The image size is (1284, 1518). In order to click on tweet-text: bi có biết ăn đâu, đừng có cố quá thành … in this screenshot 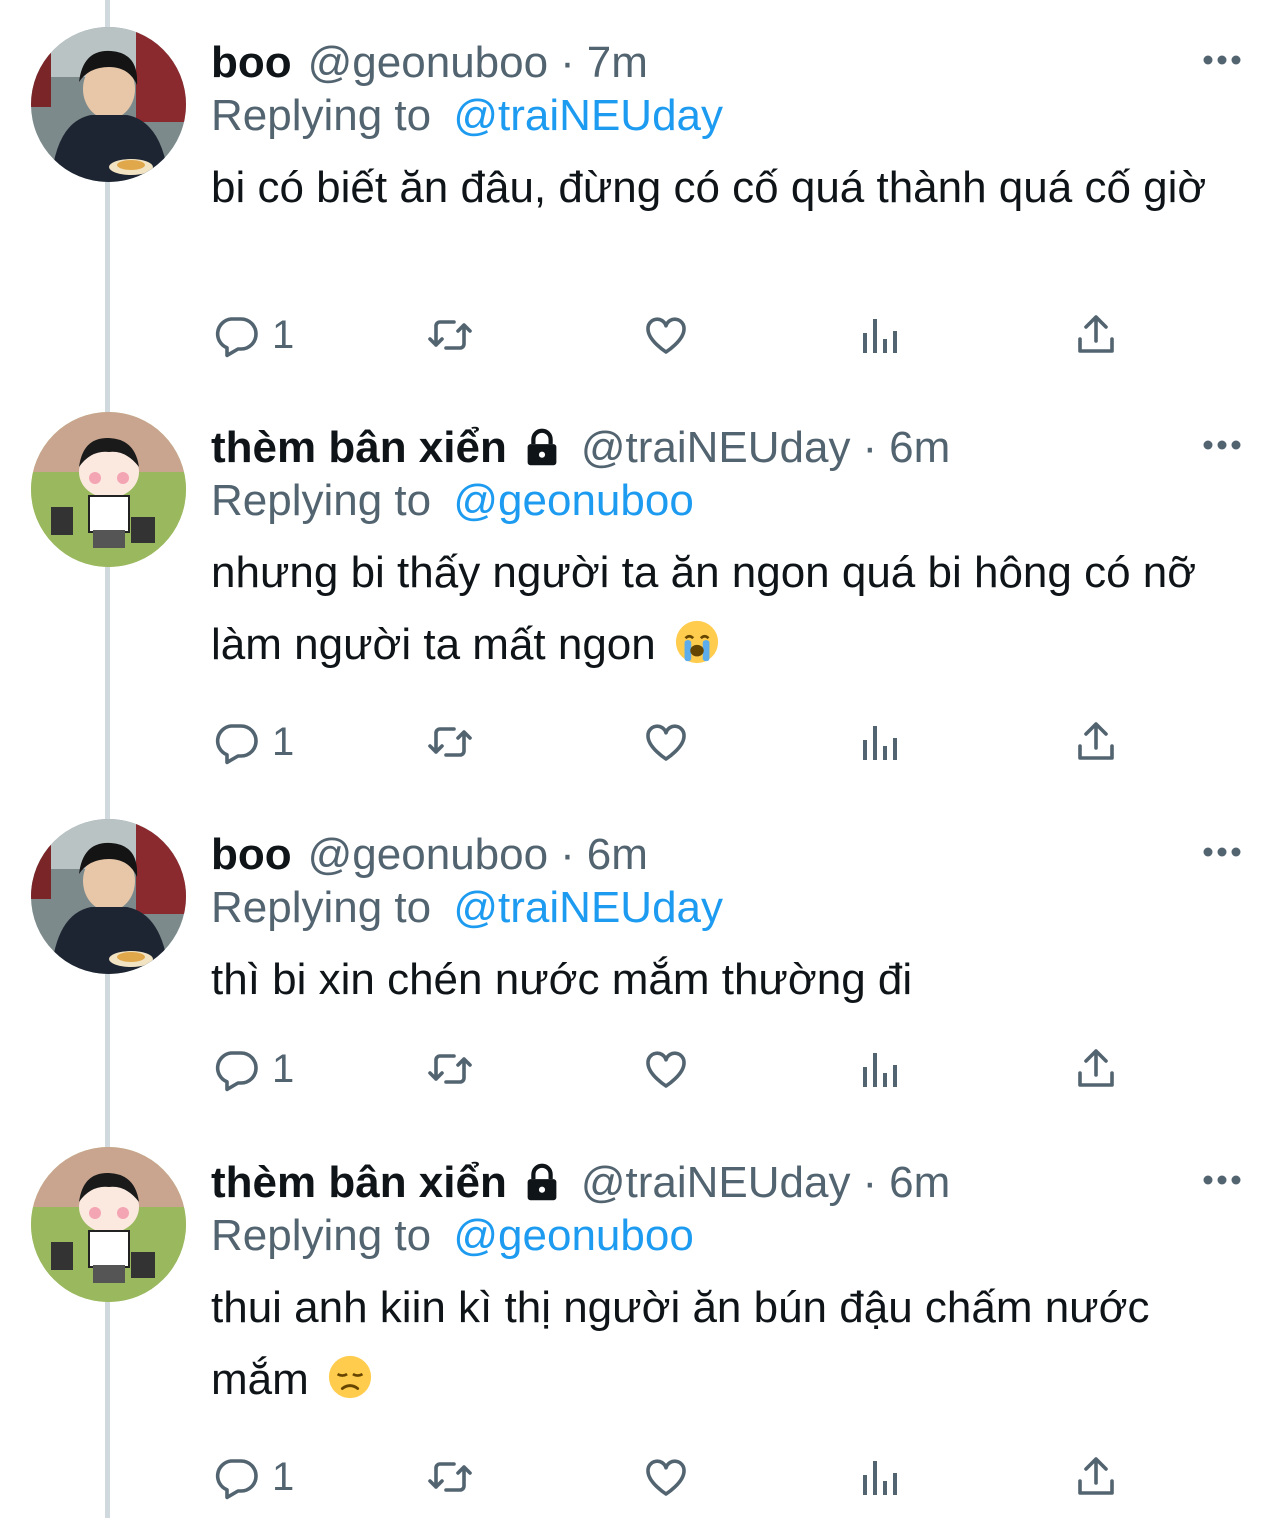, I will do `click(731, 188)`.